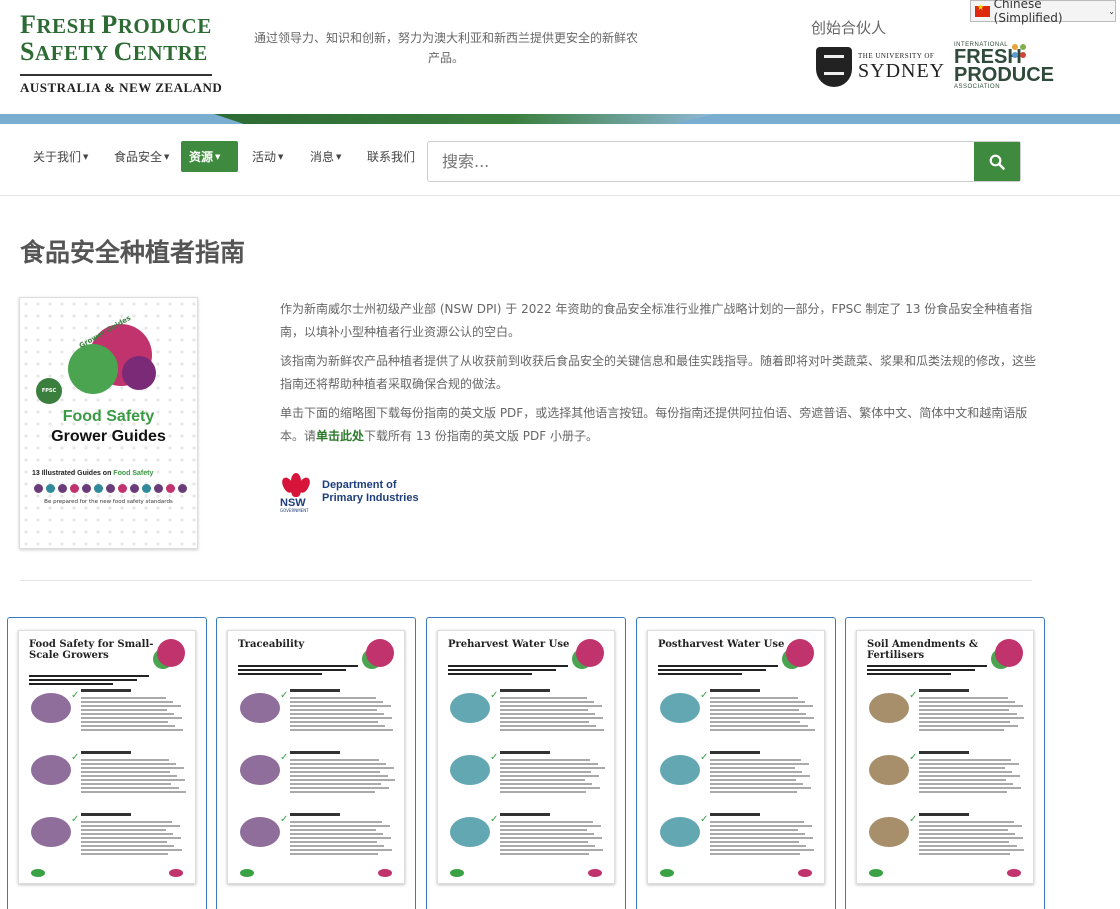 The height and width of the screenshot is (909, 1120). I want to click on page-title: 食品安全种植者指南, so click(133, 252).